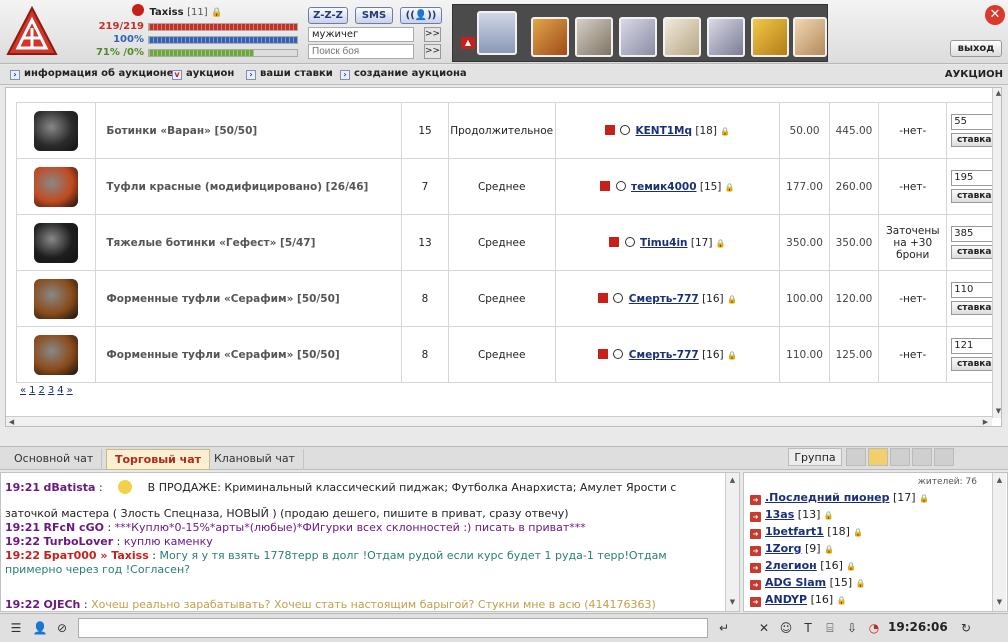 The width and height of the screenshot is (1008, 642). Describe the element at coordinates (976, 48) in the screenshot. I see `exit-button: выход` at that location.